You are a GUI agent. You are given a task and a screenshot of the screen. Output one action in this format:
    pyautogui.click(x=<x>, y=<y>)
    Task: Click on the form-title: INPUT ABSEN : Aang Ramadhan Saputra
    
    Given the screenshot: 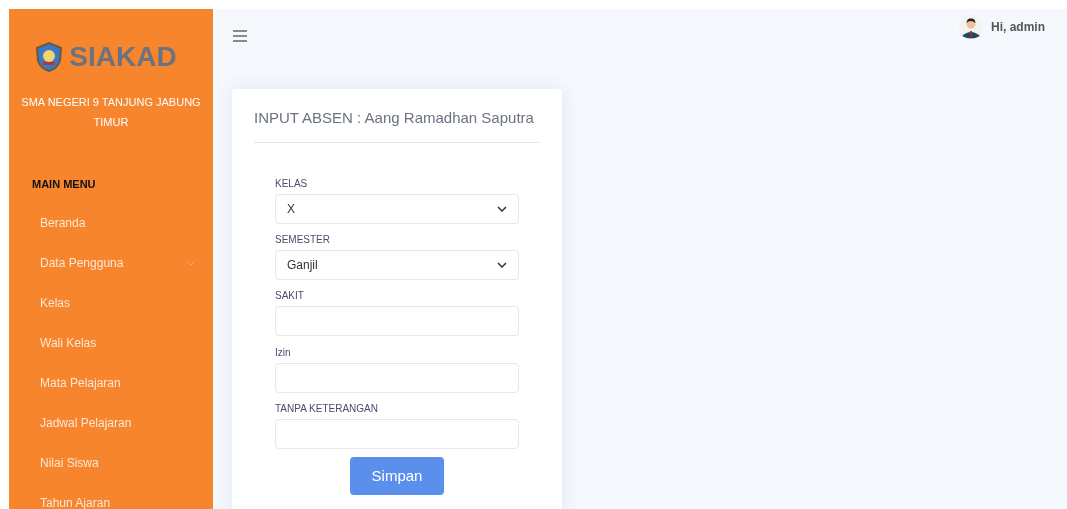 What is the action you would take?
    pyautogui.click(x=394, y=118)
    